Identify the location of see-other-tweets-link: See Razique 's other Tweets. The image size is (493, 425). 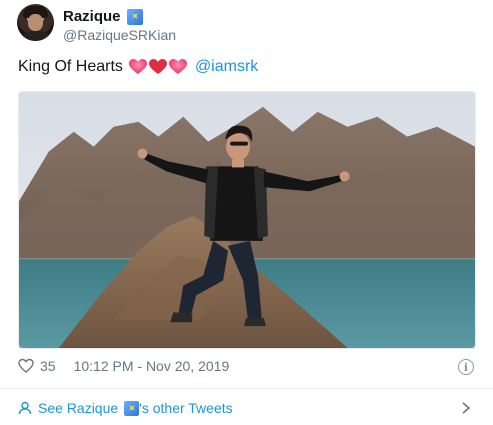
(125, 408).